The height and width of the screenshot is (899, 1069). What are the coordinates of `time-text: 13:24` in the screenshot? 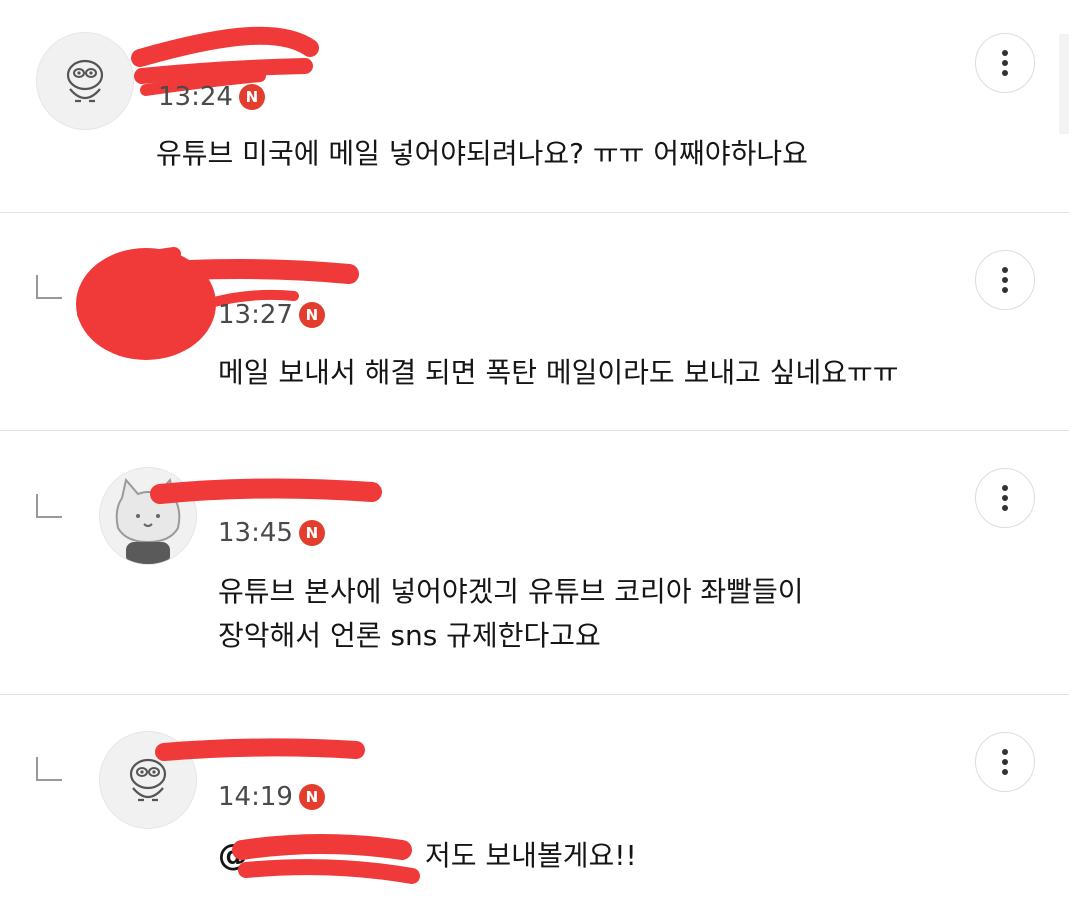 It's located at (195, 97).